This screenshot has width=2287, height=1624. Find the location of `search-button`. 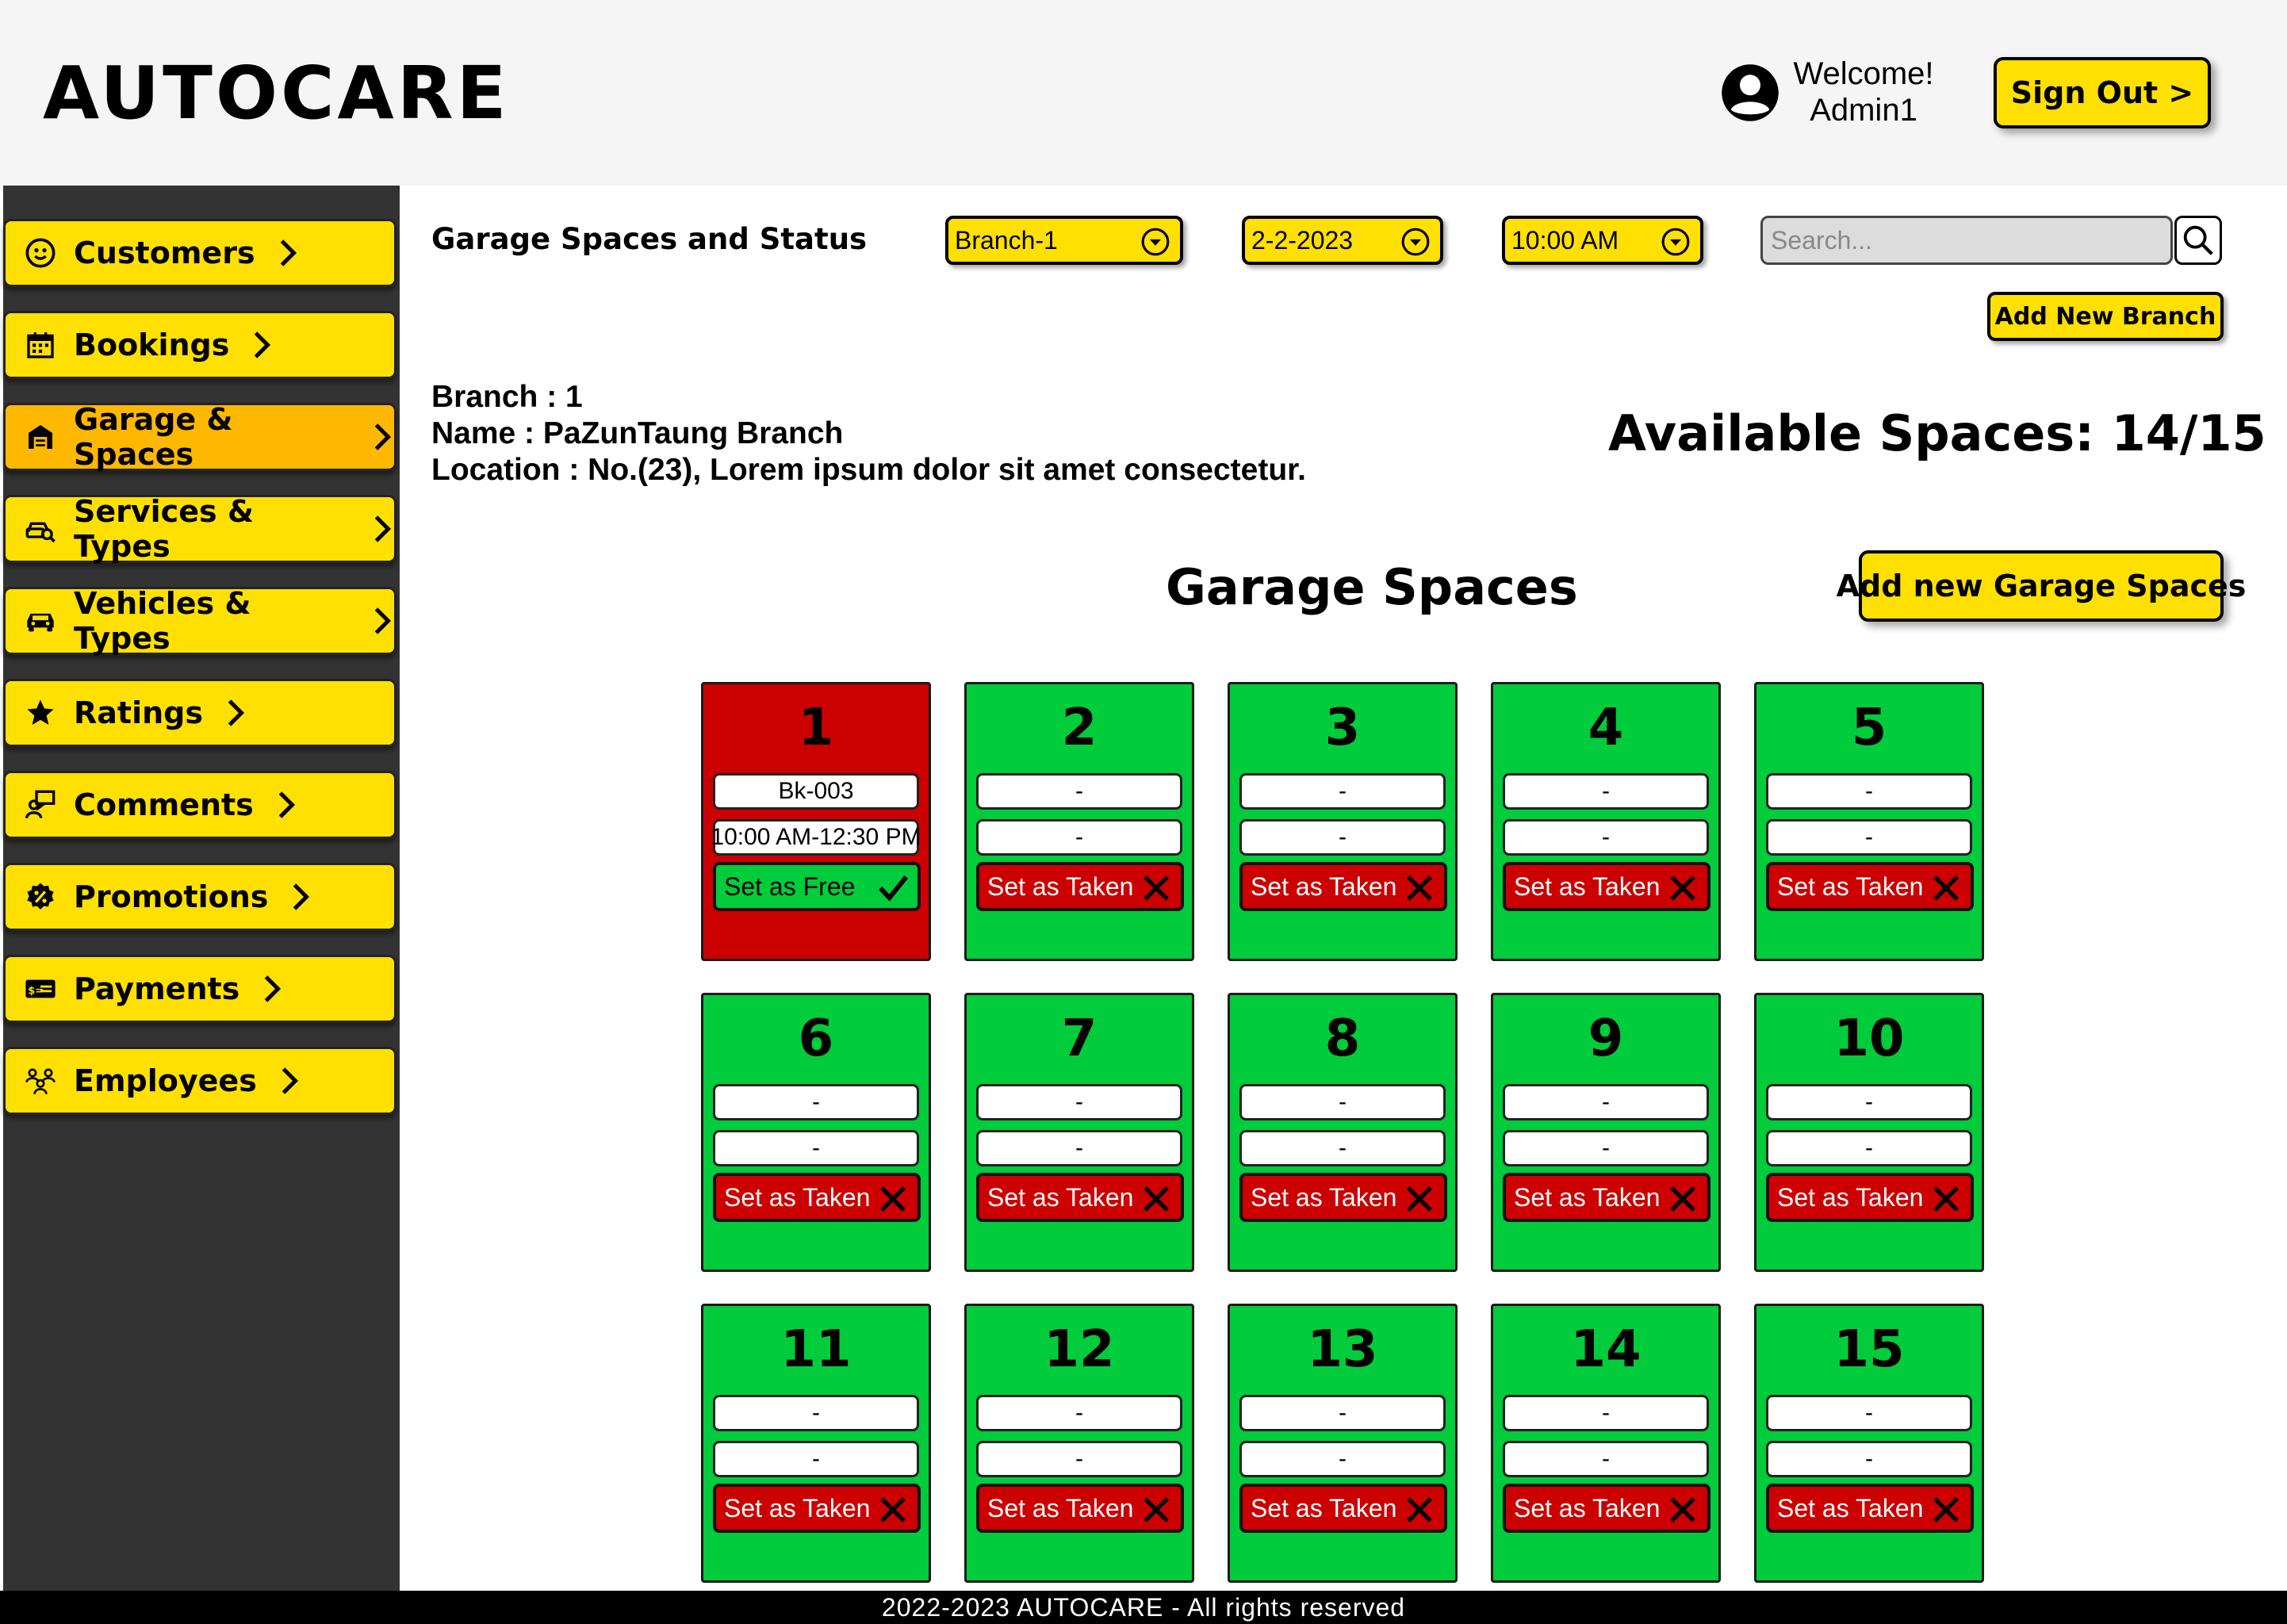

search-button is located at coordinates (2198, 240).